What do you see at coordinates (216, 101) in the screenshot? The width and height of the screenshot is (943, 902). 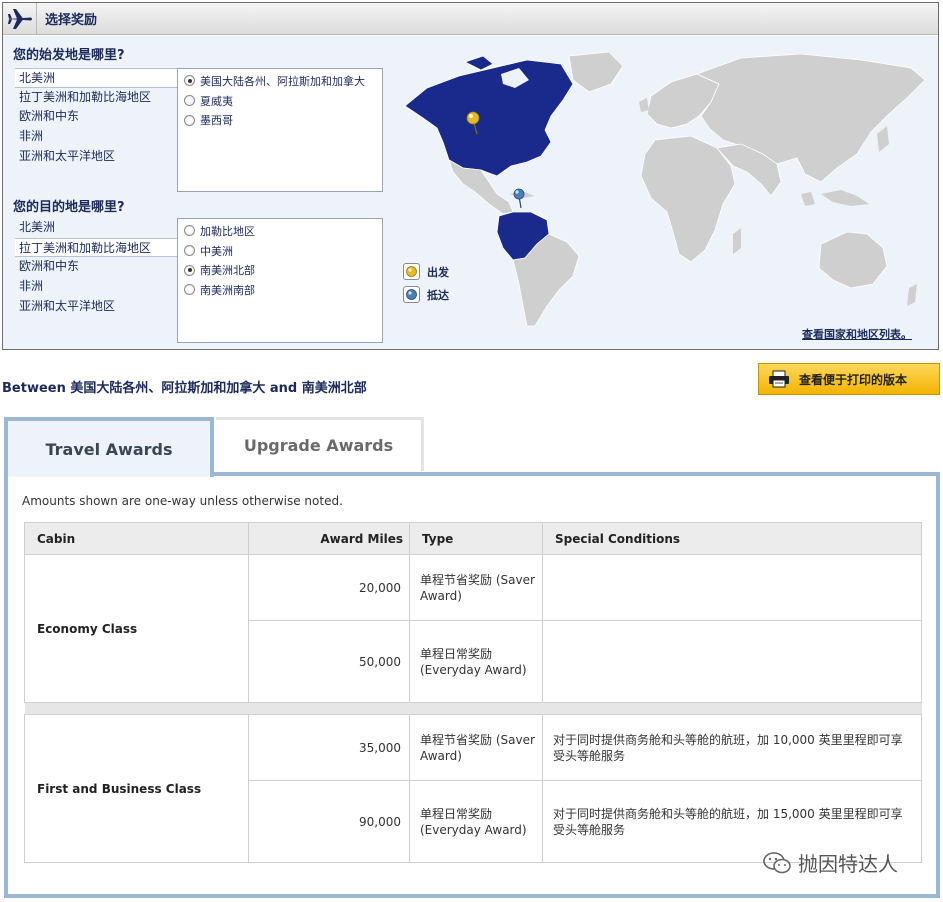 I see `origin-option-label: 夏威夷` at bounding box center [216, 101].